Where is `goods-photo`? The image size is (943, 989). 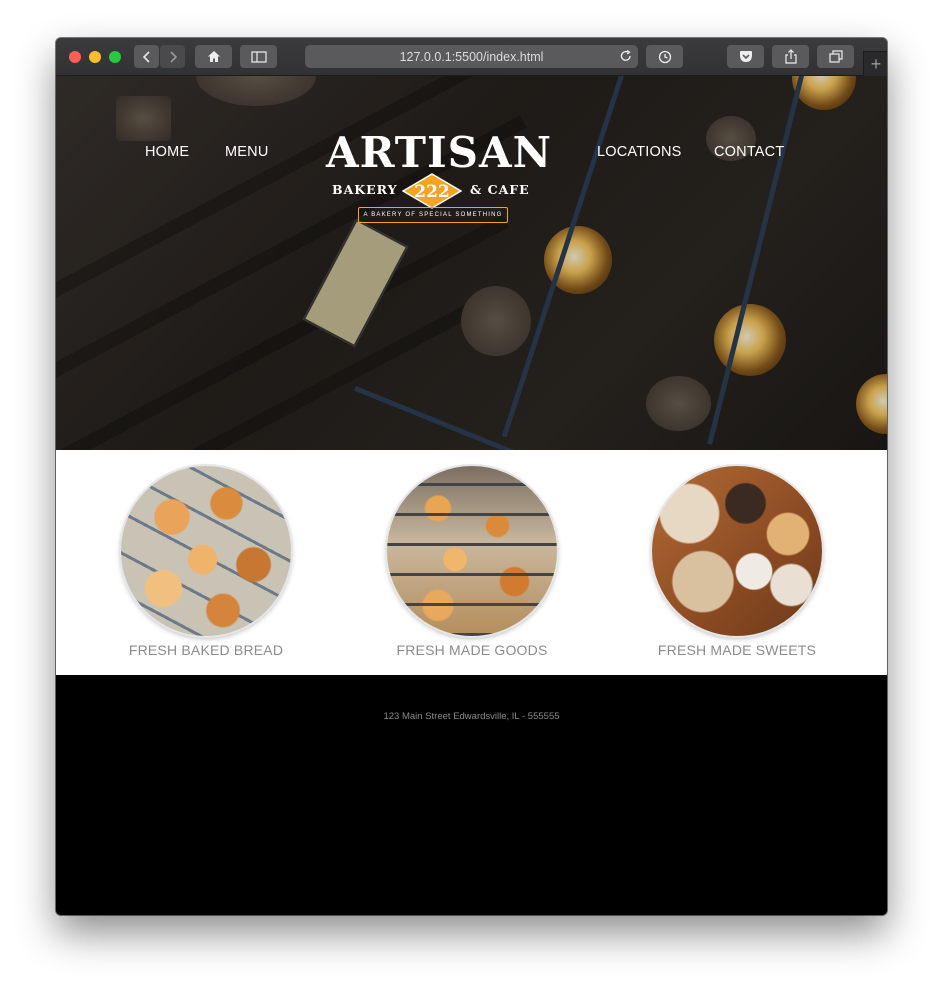
goods-photo is located at coordinates (472, 551).